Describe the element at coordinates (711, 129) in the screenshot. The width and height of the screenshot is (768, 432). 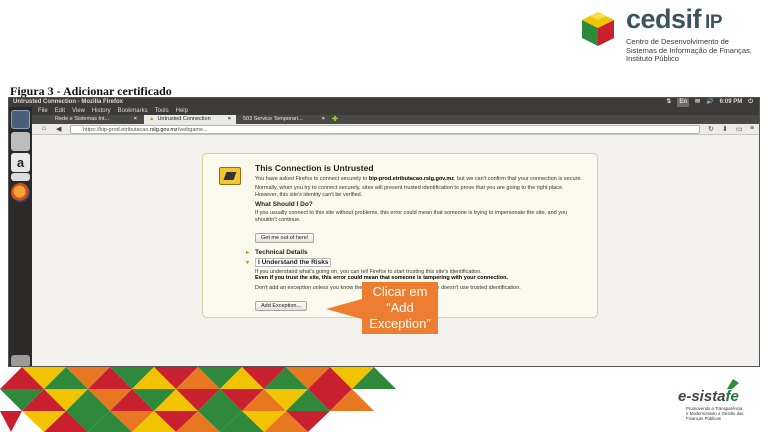
I see `reload-icon: ↻` at that location.